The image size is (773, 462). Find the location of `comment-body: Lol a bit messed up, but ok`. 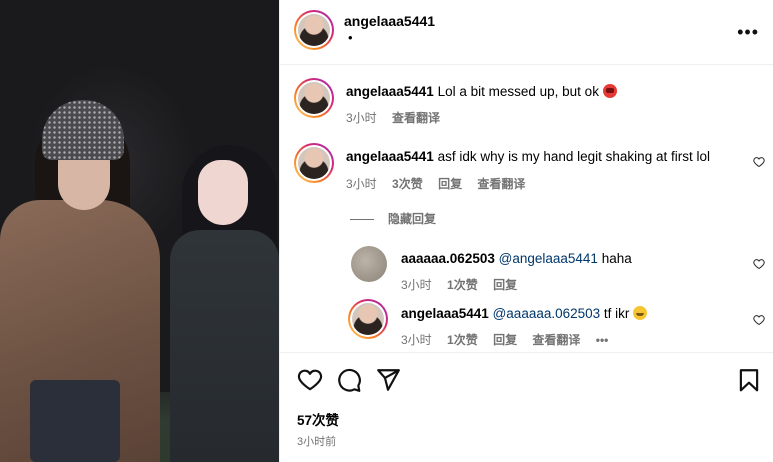

comment-body: Lol a bit messed up, but ok is located at coordinates (518, 91).